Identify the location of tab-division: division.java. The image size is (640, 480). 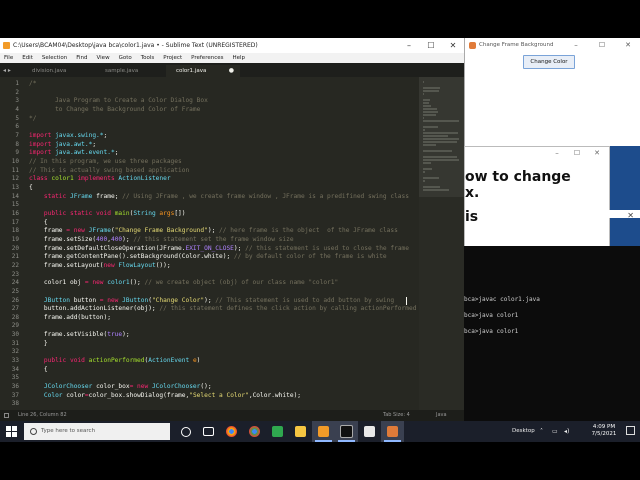
(52, 71).